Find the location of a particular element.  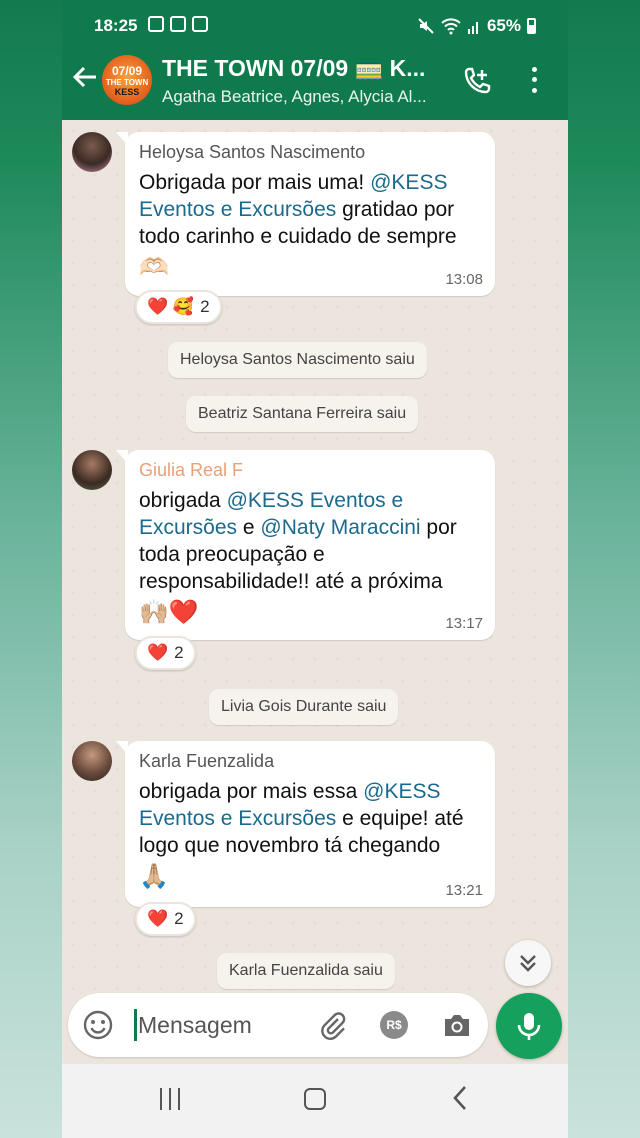

home-icon is located at coordinates (315, 1099).